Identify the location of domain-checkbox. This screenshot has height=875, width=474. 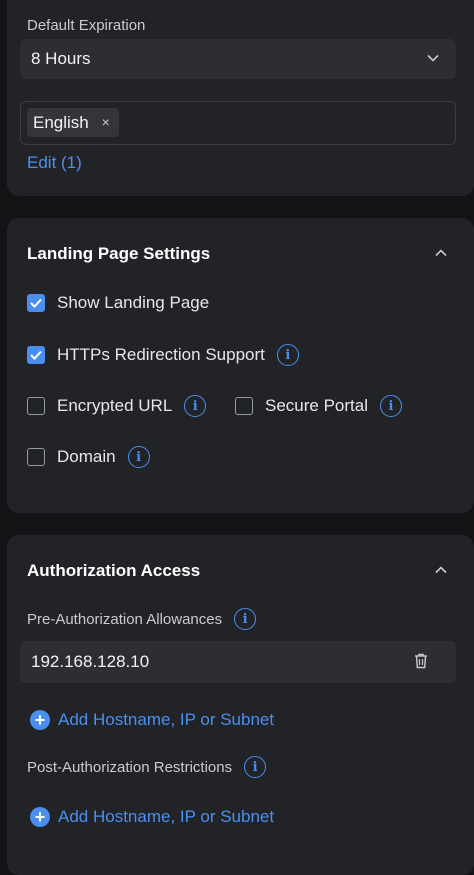
(36, 457).